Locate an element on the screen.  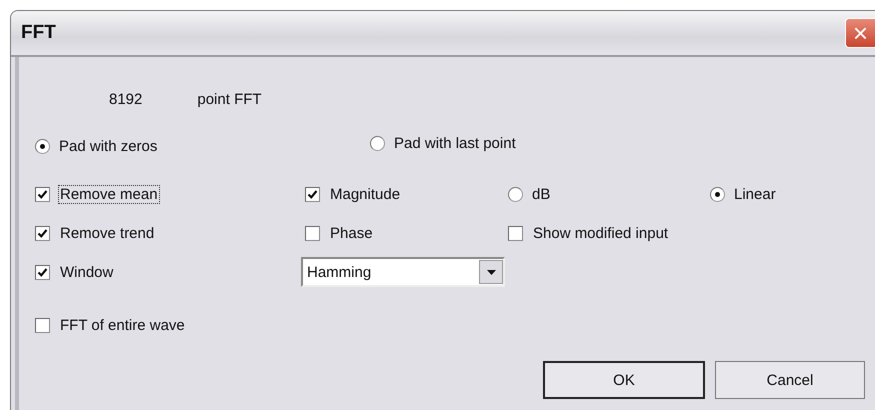
cancel-button: Cancel is located at coordinates (790, 380).